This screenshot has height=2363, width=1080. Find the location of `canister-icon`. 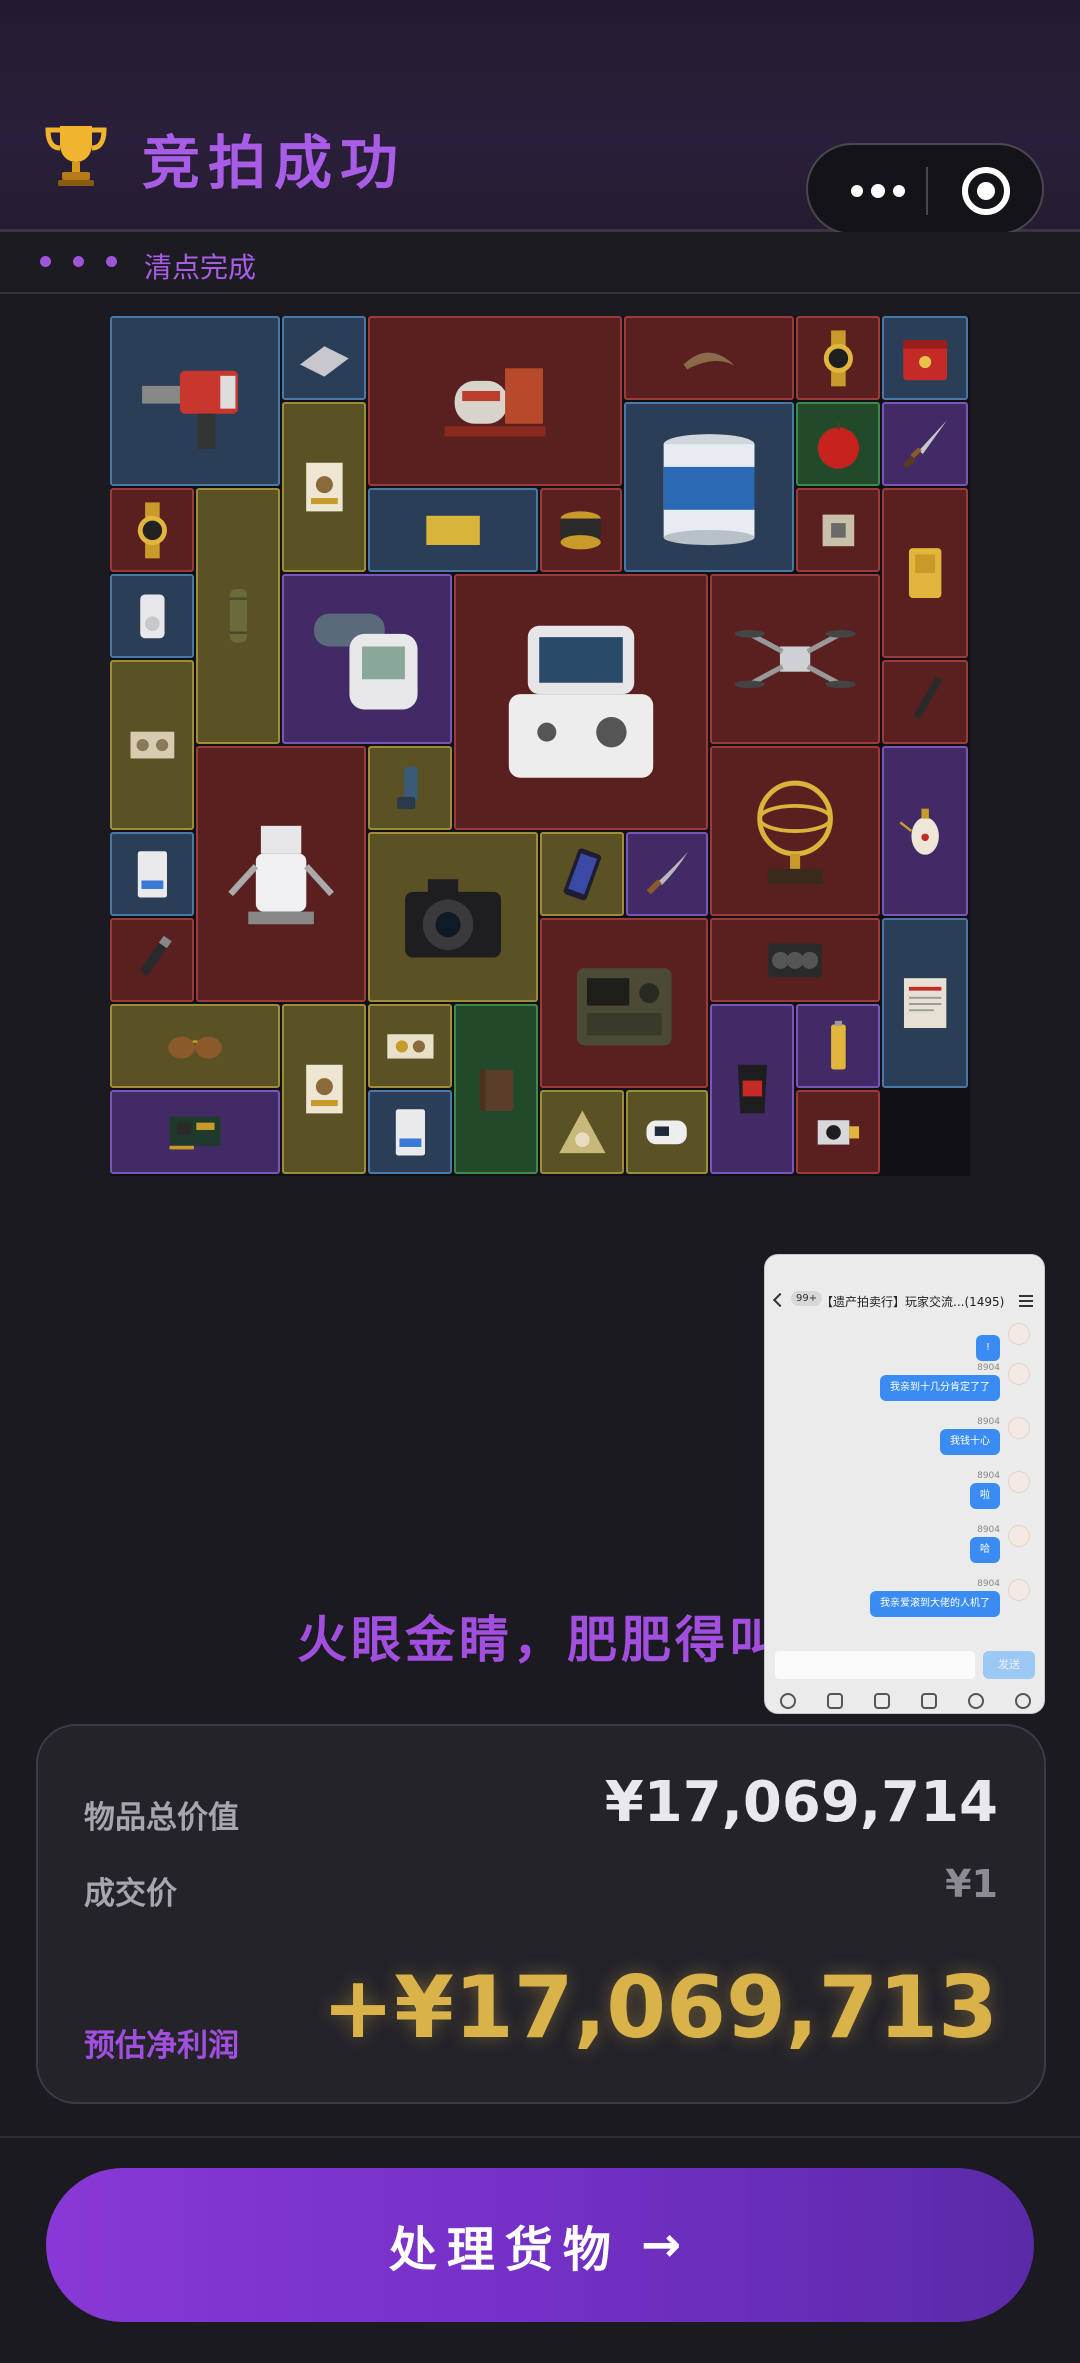

canister-icon is located at coordinates (581, 530).